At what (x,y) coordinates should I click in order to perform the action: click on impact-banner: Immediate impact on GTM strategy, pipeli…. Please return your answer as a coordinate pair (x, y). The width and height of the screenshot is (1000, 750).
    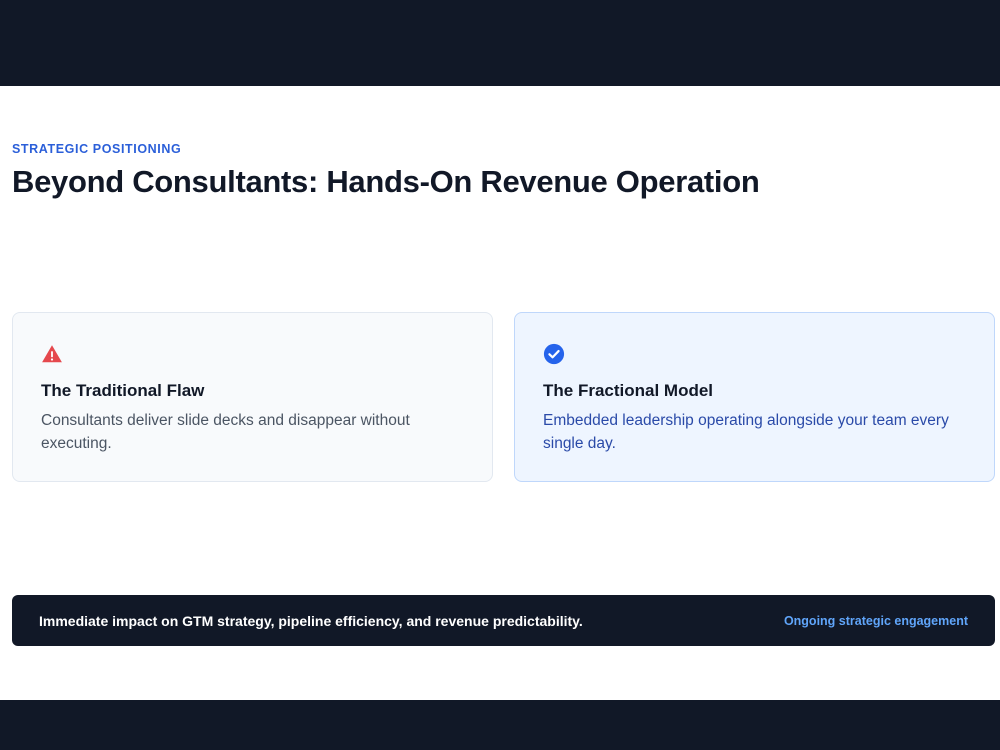
    Looking at the image, I should click on (503, 620).